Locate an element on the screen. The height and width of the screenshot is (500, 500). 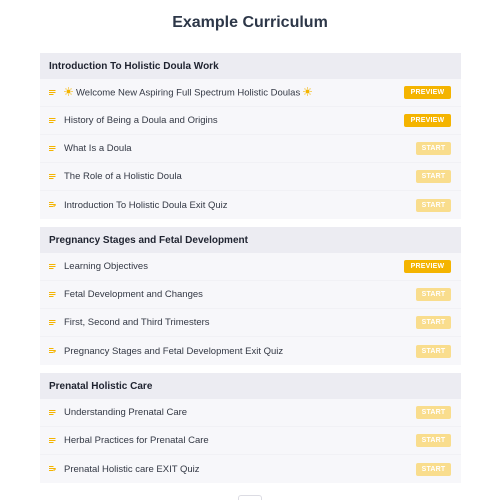
lesson-title: What Is a Doula is located at coordinates (98, 148).